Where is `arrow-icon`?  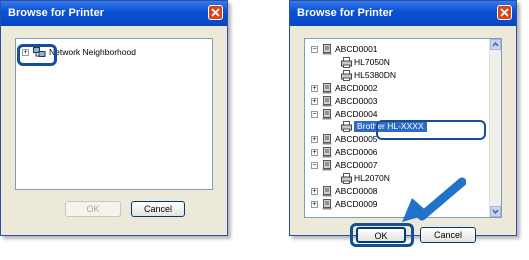
arrow-icon is located at coordinates (434, 199).